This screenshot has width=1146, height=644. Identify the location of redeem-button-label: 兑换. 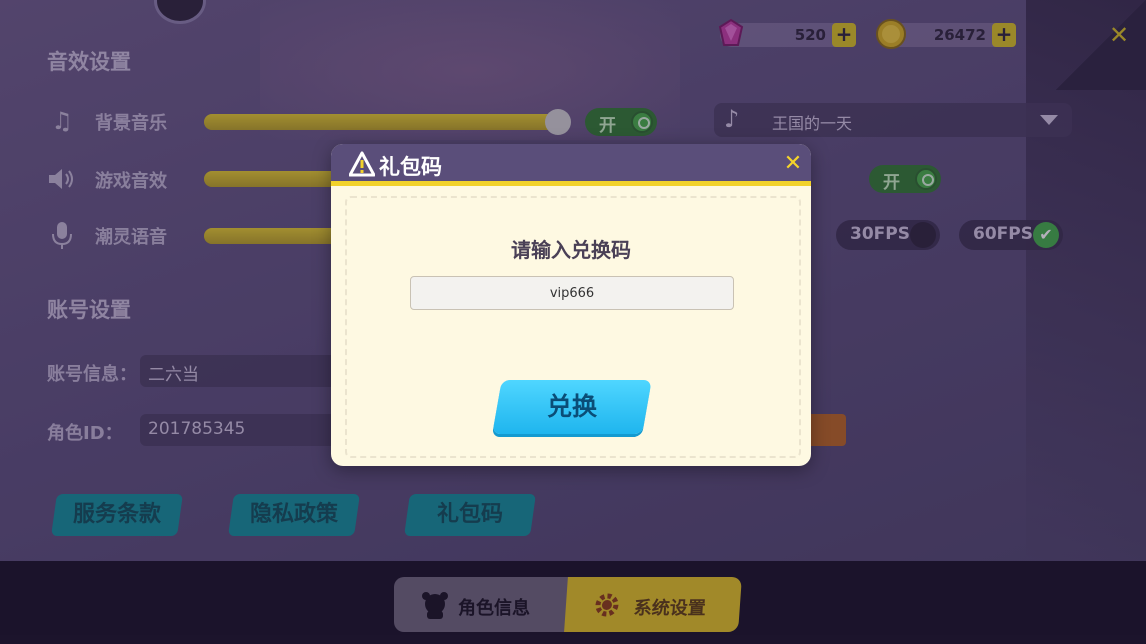
(571, 406).